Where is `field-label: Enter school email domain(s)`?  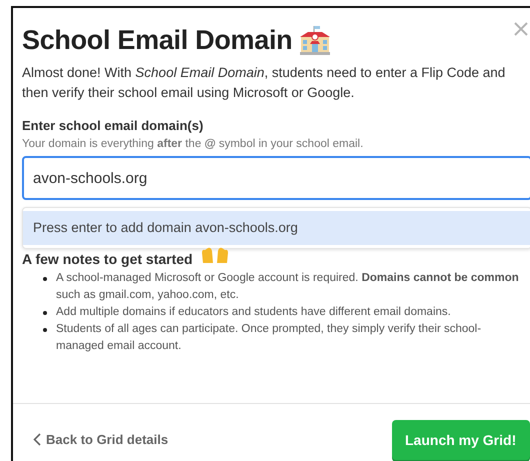
field-label: Enter school email domain(s) is located at coordinates (113, 125).